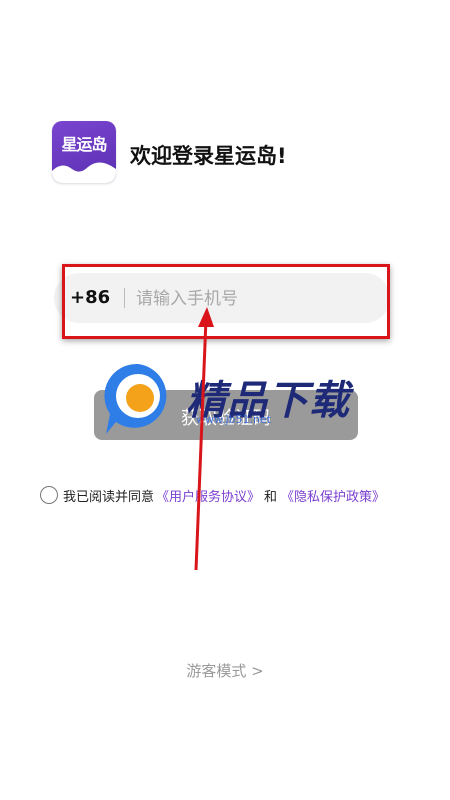 The width and height of the screenshot is (450, 800). I want to click on watermark-logo-icon, so click(135, 398).